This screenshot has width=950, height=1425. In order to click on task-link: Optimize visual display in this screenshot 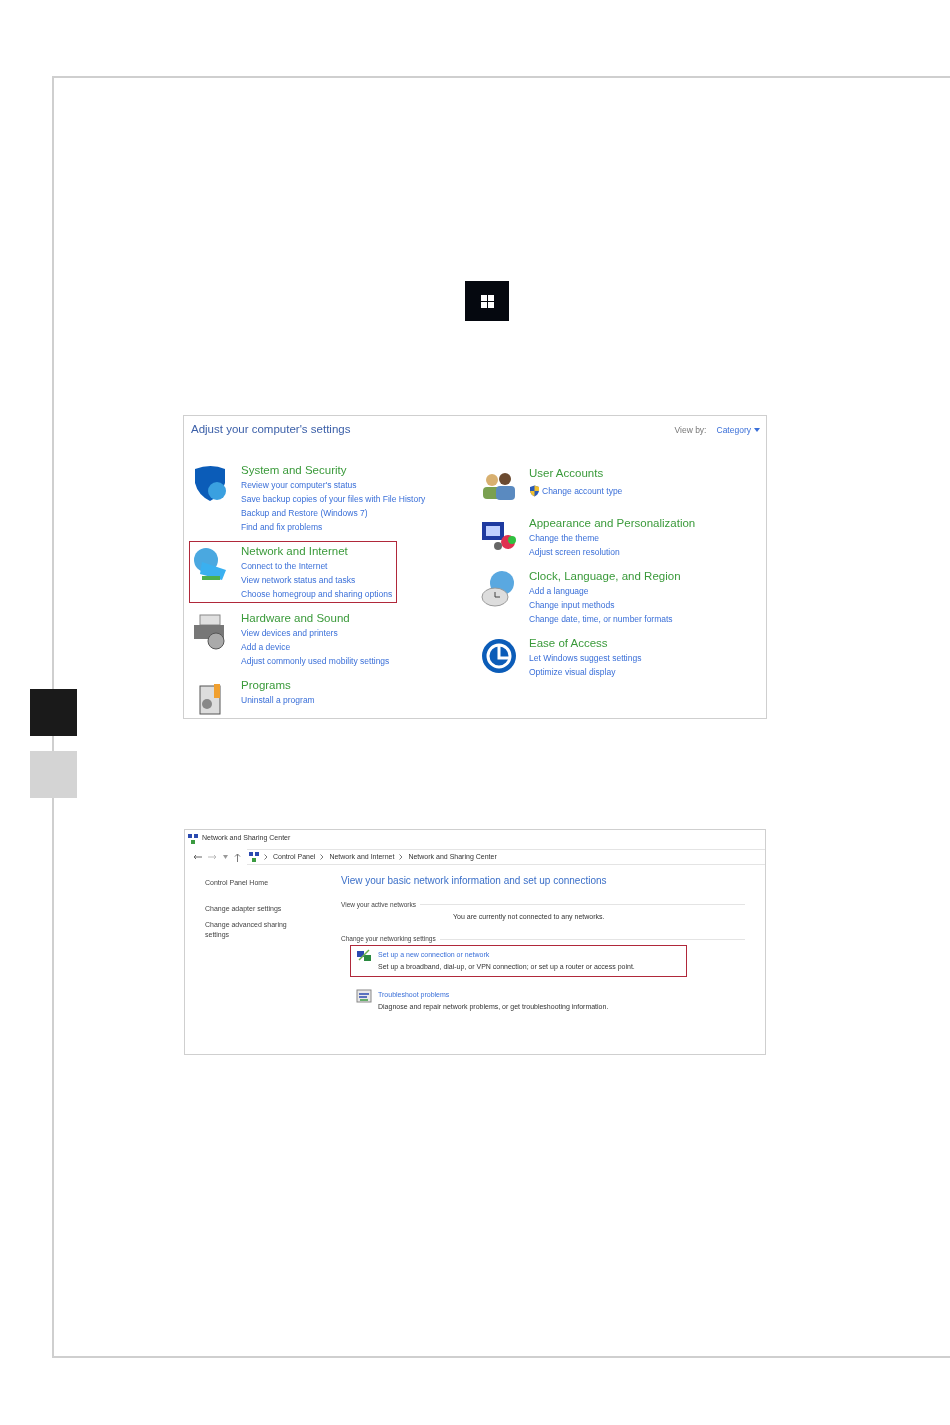, I will do `click(572, 672)`.